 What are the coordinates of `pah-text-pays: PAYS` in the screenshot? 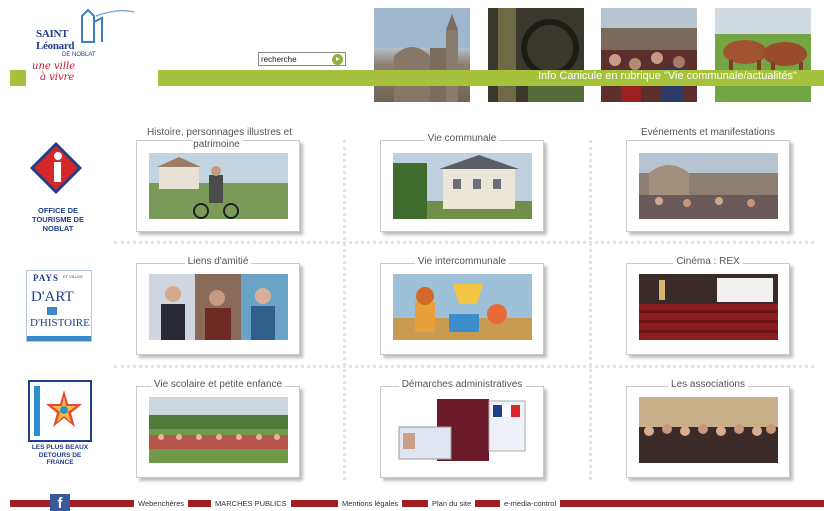 It's located at (46, 278).